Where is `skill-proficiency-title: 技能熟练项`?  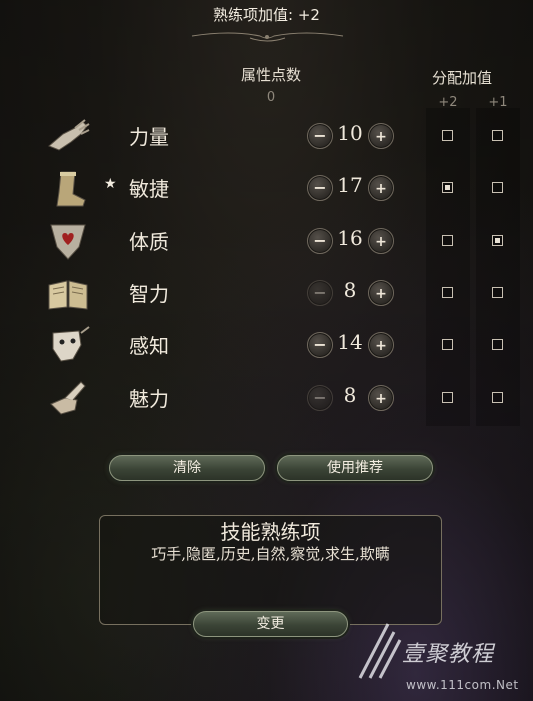 skill-proficiency-title: 技能熟练项 is located at coordinates (270, 532).